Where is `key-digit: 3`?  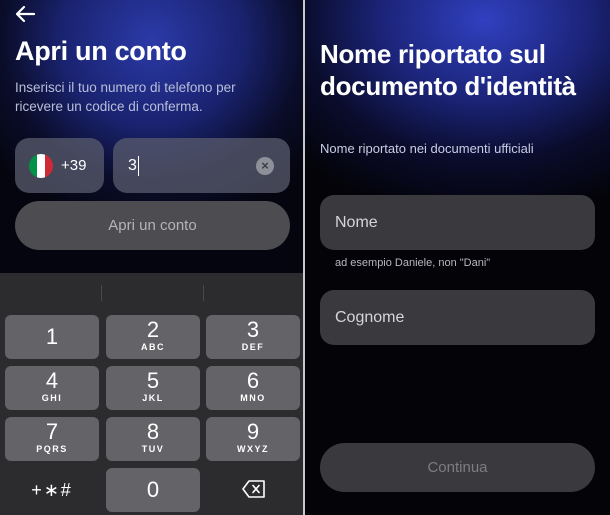 key-digit: 3 is located at coordinates (253, 329).